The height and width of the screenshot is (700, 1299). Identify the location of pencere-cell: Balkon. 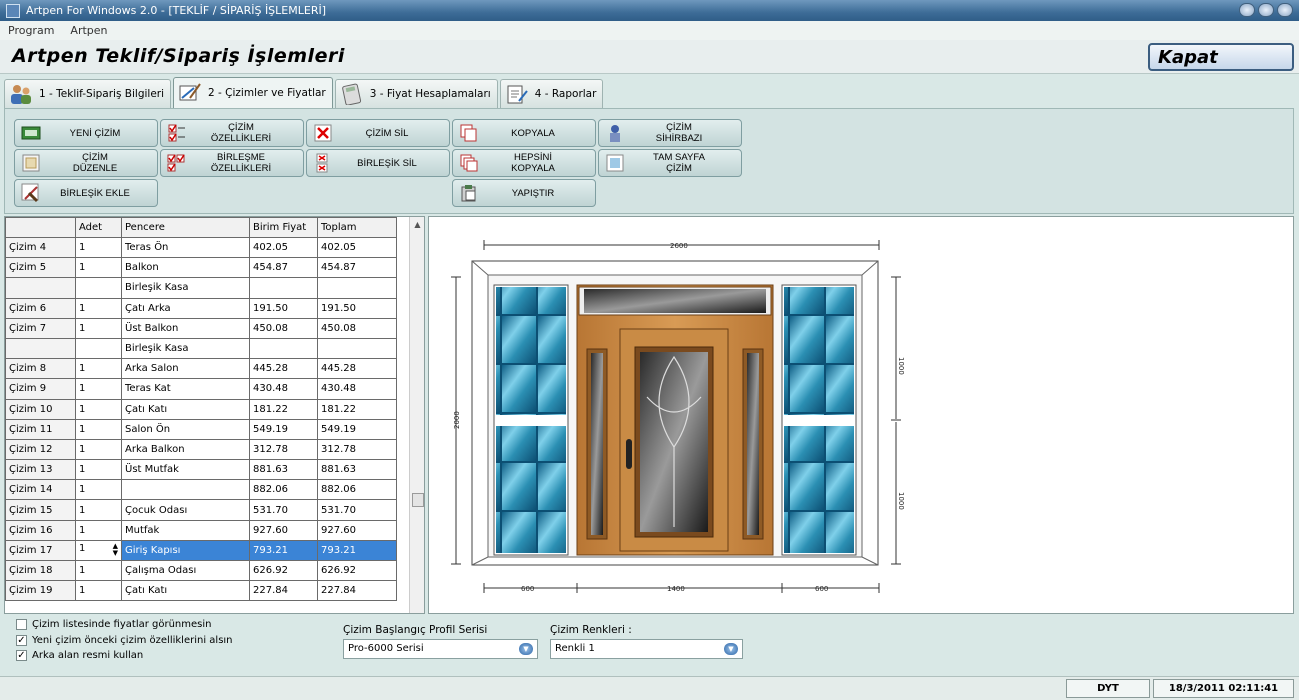
(185, 268).